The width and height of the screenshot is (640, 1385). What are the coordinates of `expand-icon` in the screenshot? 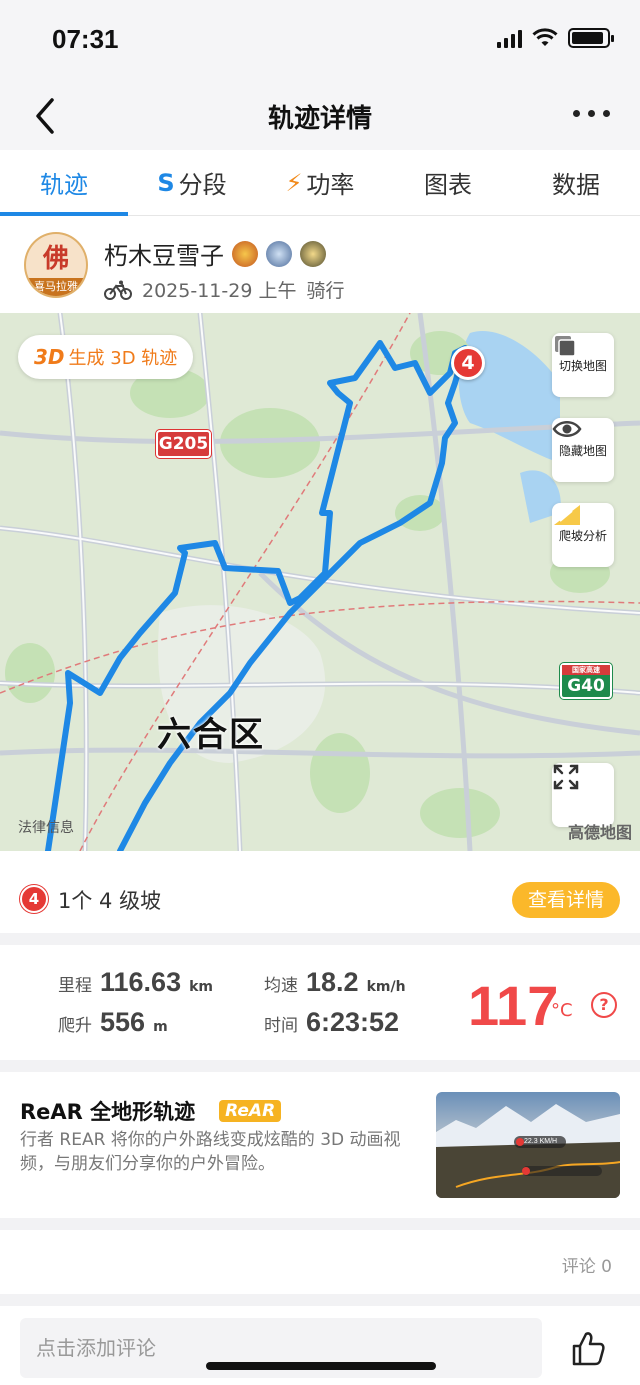 It's located at (566, 777).